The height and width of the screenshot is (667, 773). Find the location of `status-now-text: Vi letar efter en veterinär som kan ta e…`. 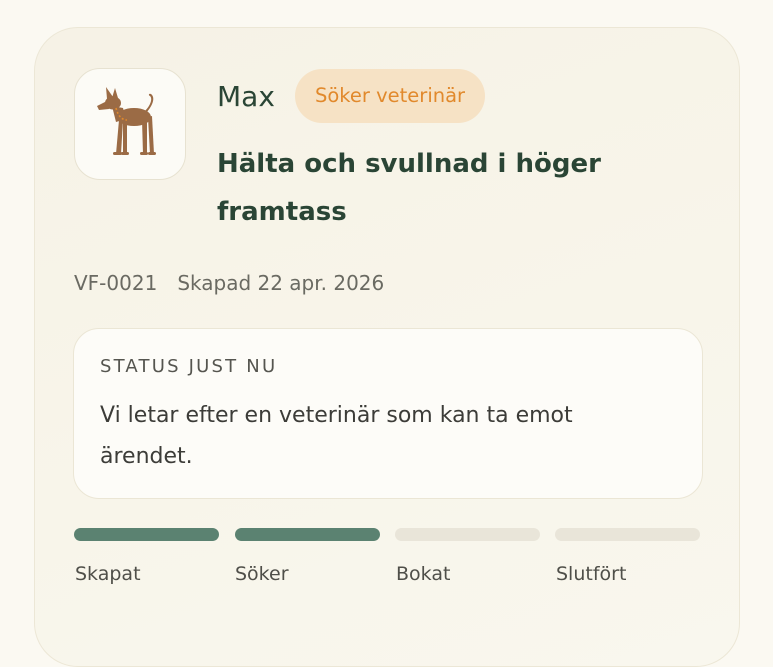

status-now-text: Vi letar efter en veterinär som kan ta e… is located at coordinates (336, 436).